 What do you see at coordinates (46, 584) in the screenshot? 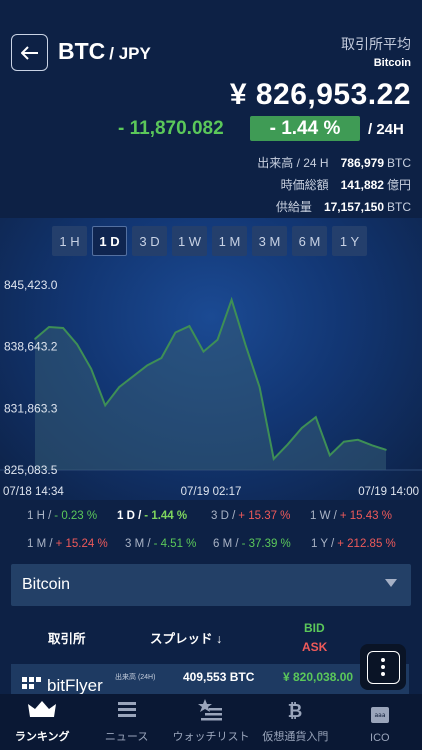
I see `coin-select-value: Bitcoin` at bounding box center [46, 584].